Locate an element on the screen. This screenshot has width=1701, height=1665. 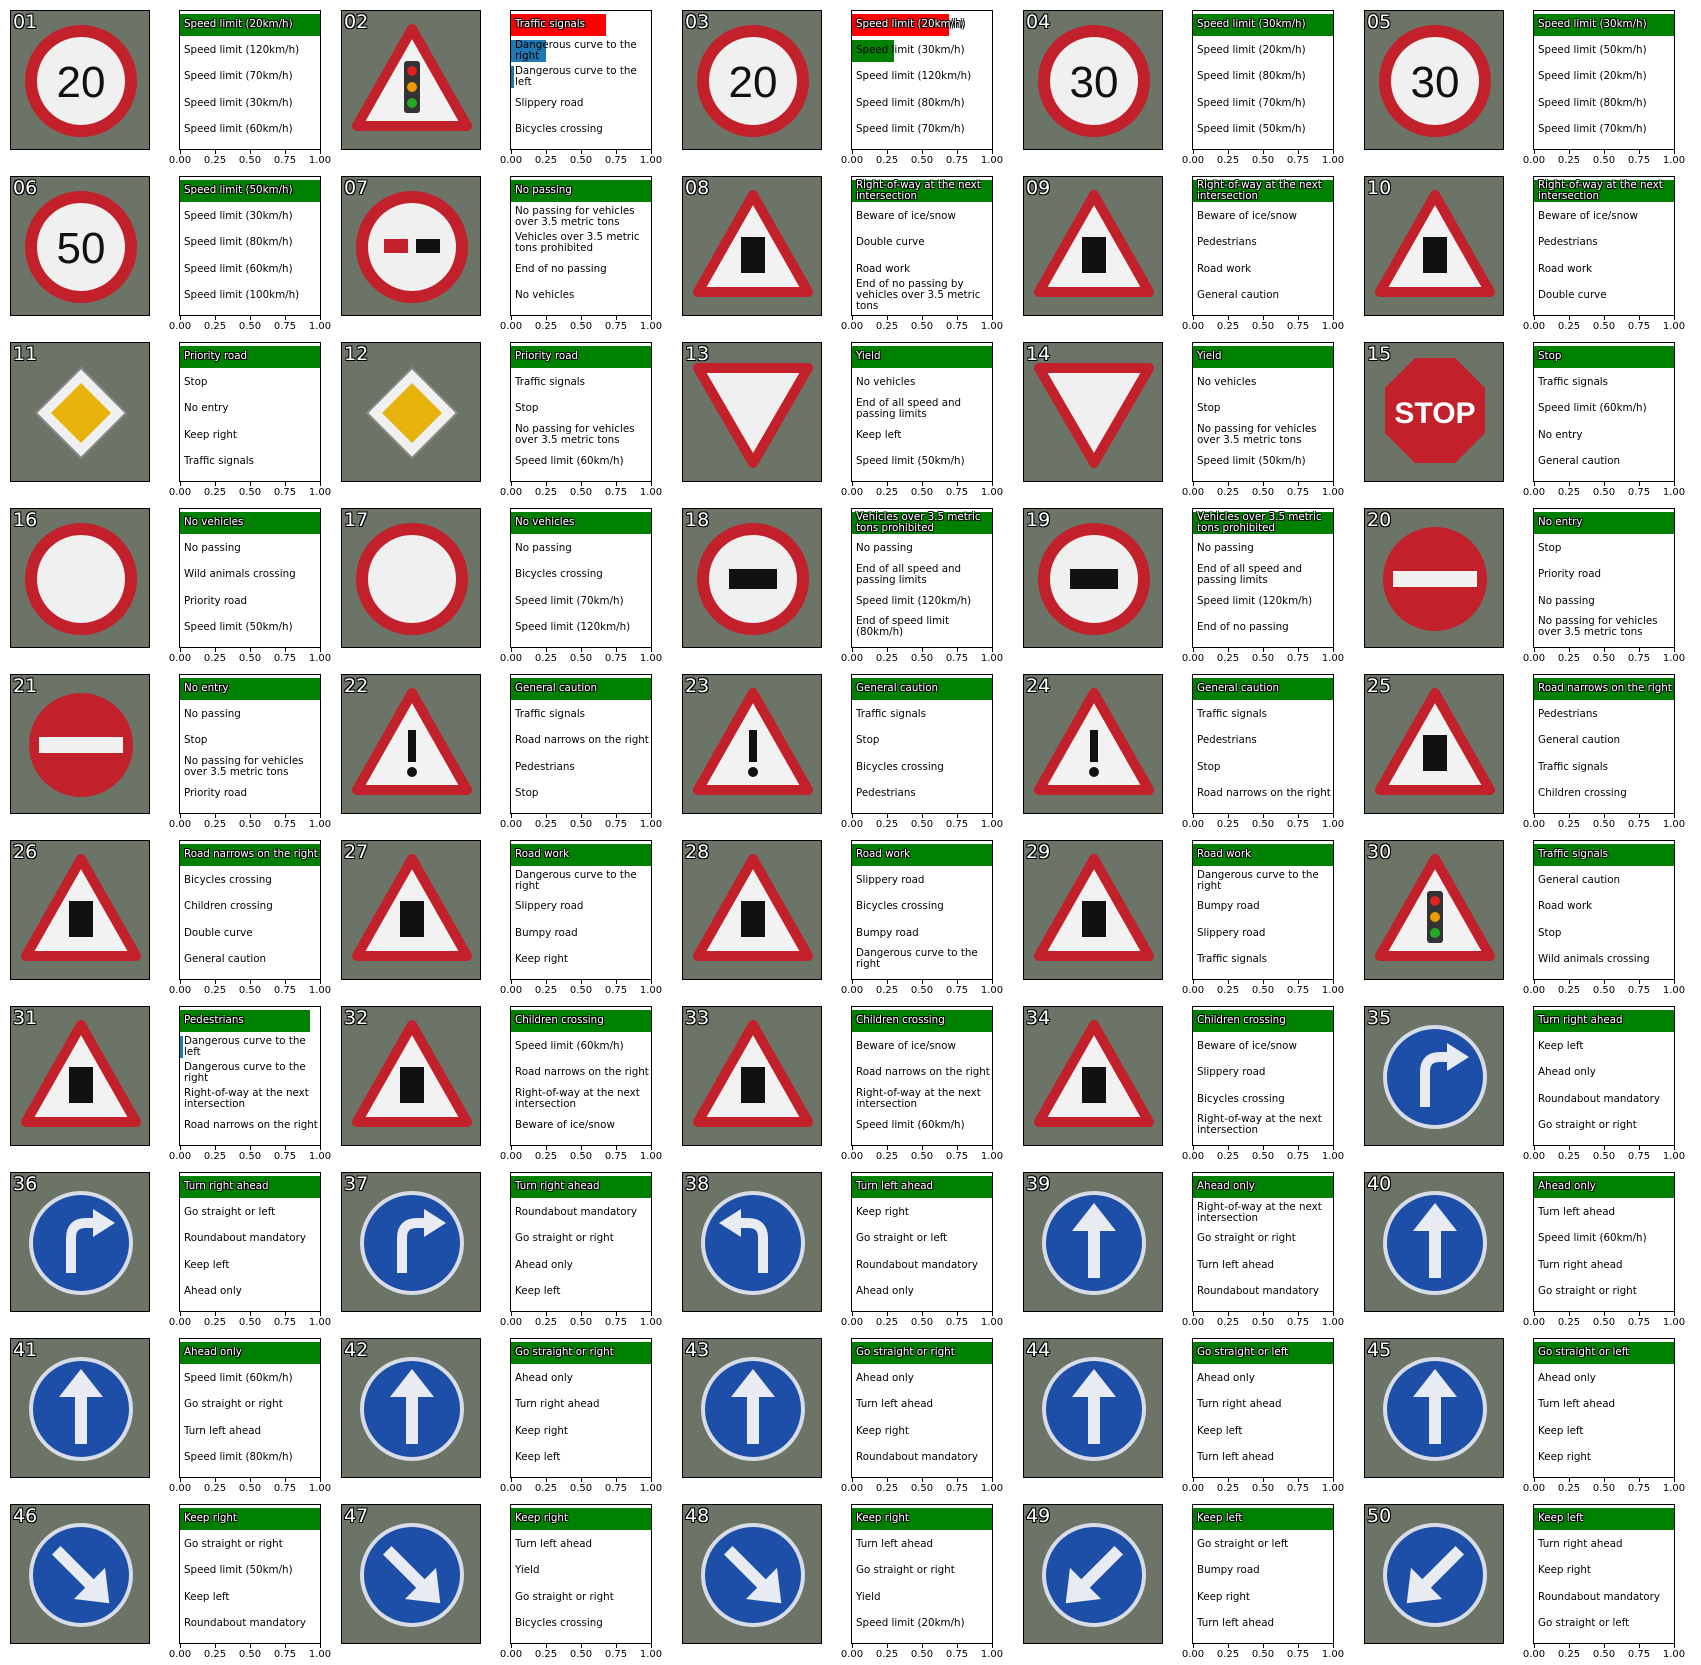
class-label: End of all speed and passing limits is located at coordinates (1250, 574).